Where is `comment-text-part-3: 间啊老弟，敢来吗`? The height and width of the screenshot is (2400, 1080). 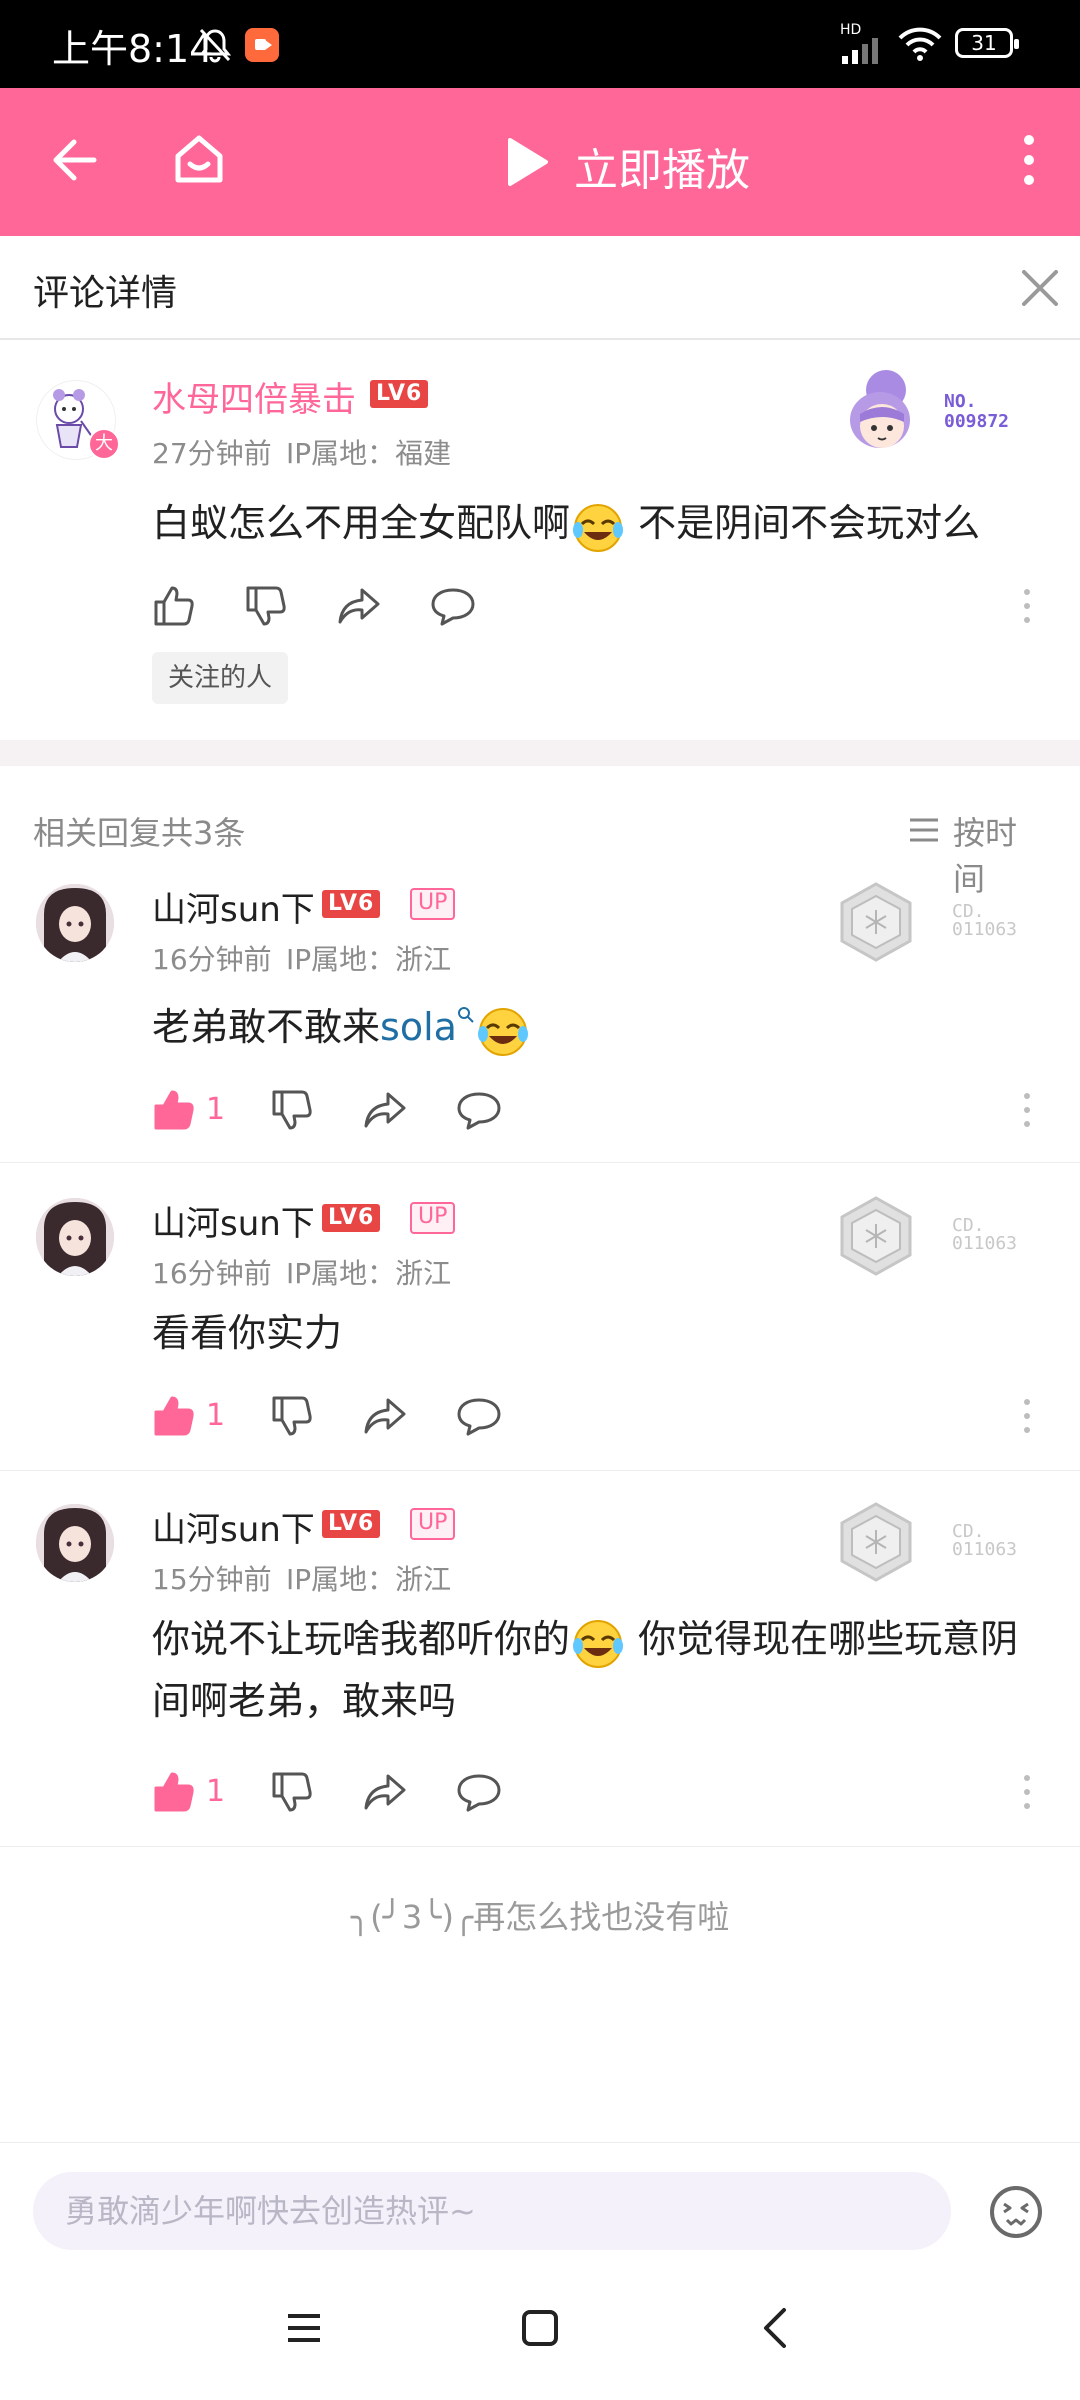
comment-text-part-3: 间啊老弟，敢来吗 is located at coordinates (304, 1701).